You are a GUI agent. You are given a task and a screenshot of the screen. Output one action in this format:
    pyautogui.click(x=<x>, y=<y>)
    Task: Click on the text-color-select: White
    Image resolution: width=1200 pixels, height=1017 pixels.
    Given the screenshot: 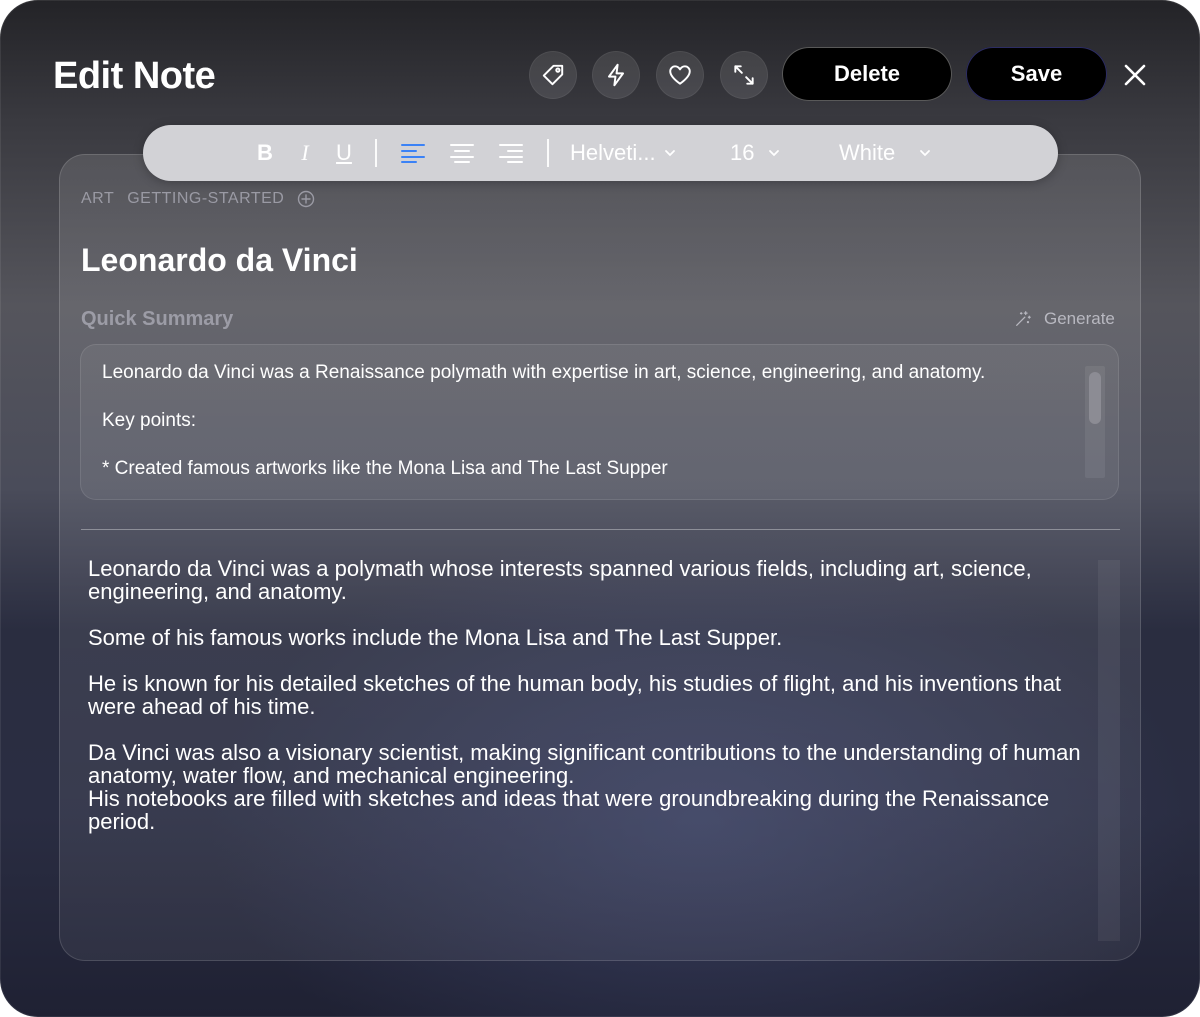 What is the action you would take?
    pyautogui.click(x=894, y=153)
    